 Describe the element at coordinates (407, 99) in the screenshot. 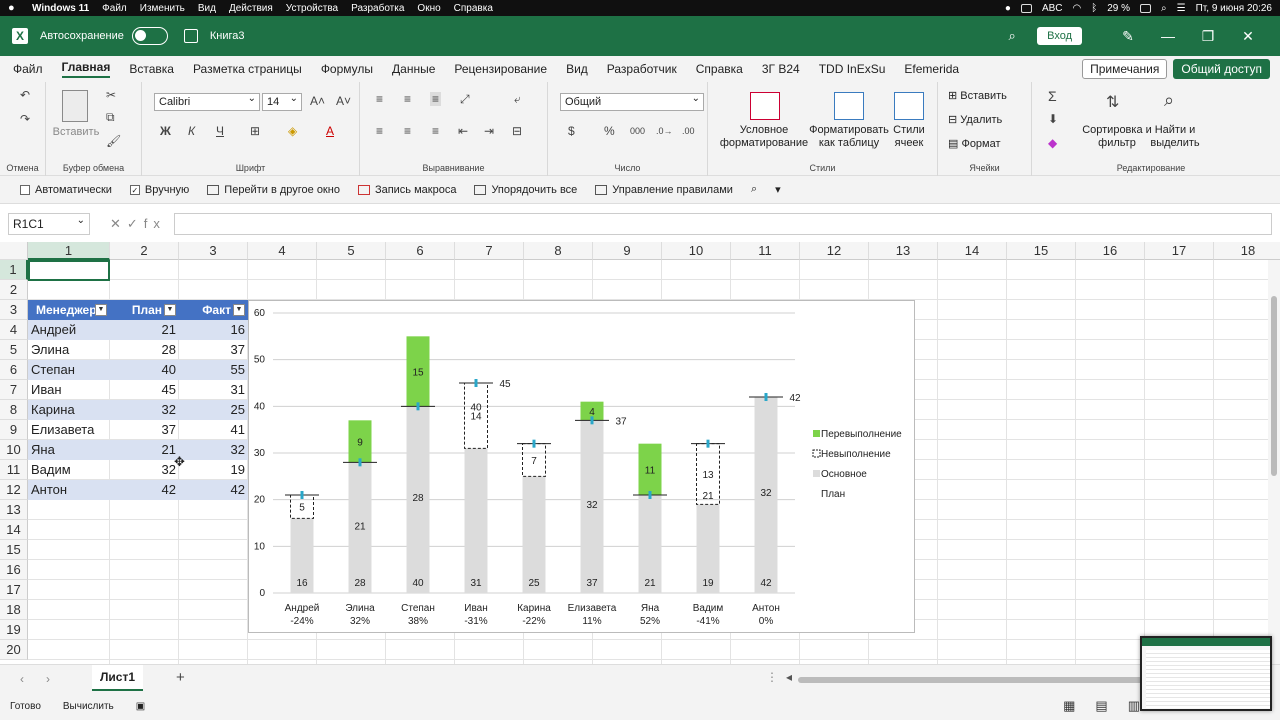

I see `align-middle-icon: ≡` at that location.